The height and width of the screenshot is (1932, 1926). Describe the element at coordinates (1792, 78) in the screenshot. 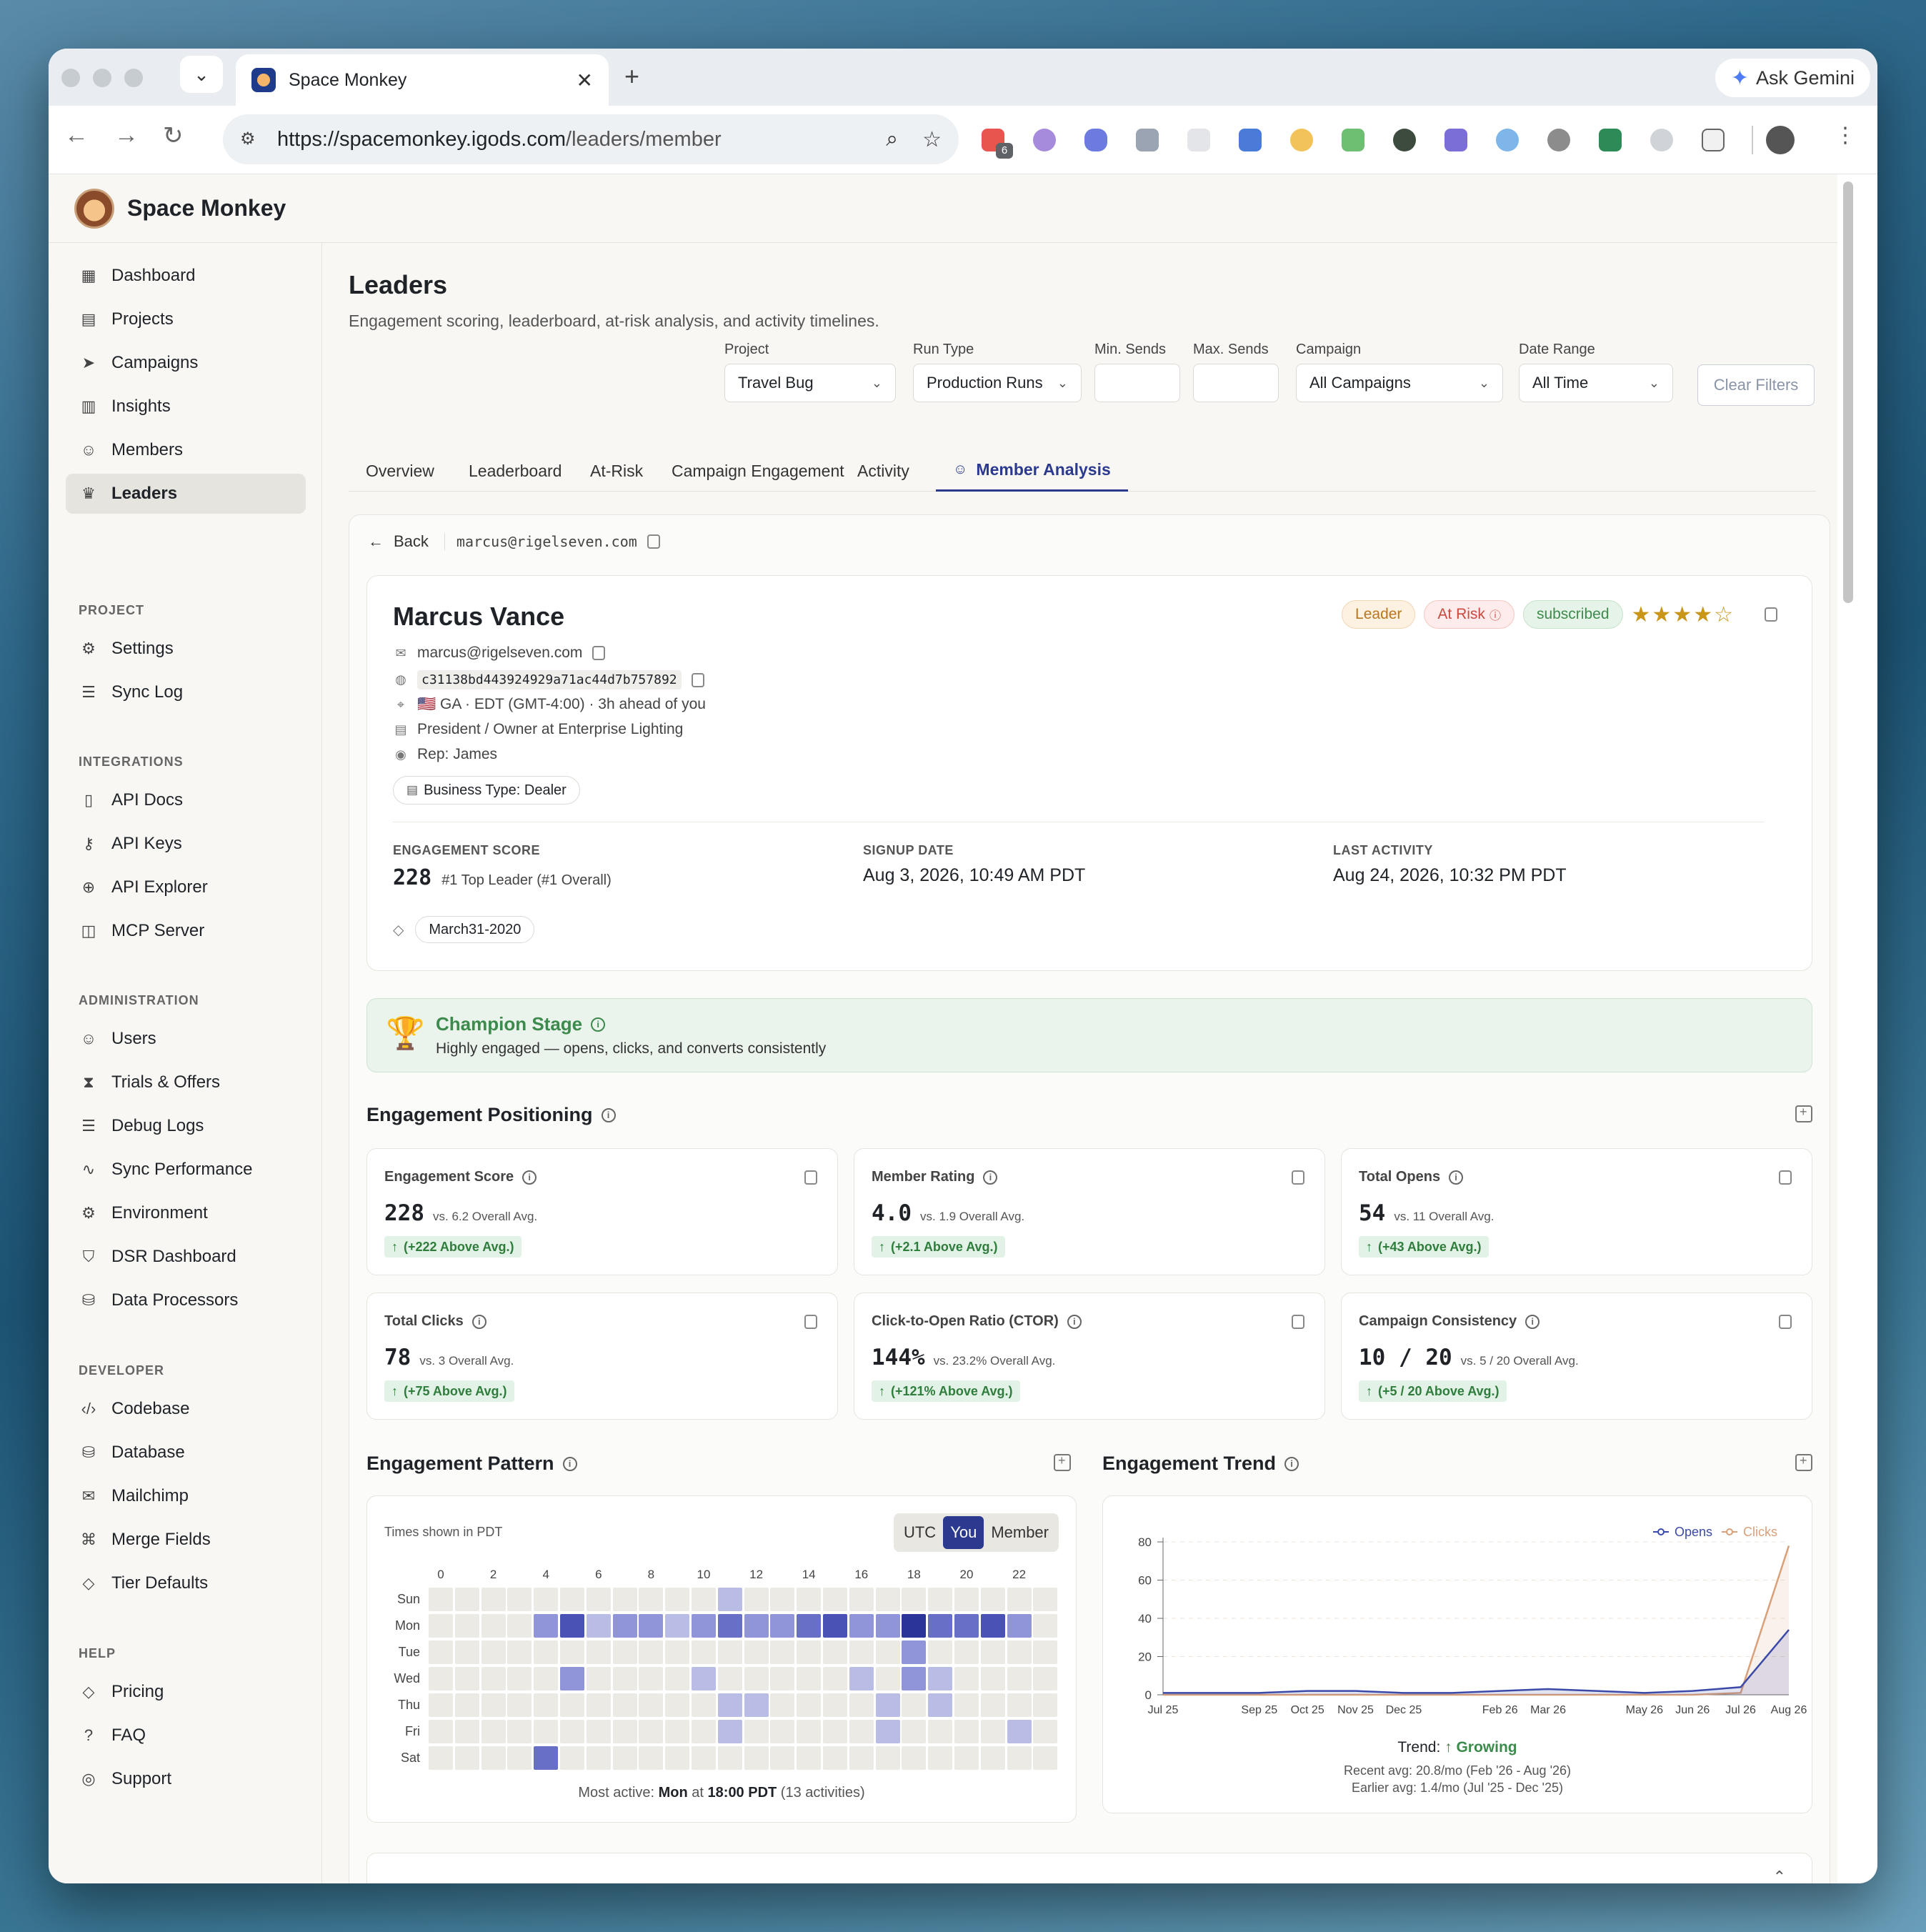

I see `ask-gemini-button: ✦ Ask Gemini` at that location.